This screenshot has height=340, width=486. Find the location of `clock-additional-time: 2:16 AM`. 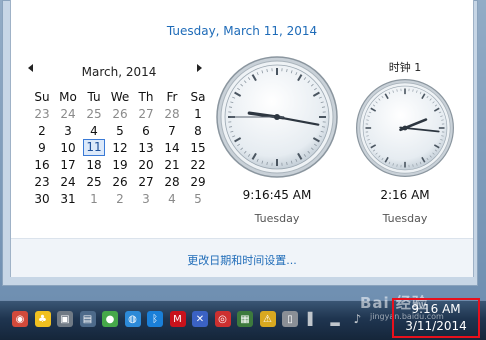

clock-additional-time: 2:16 AM is located at coordinates (405, 195).